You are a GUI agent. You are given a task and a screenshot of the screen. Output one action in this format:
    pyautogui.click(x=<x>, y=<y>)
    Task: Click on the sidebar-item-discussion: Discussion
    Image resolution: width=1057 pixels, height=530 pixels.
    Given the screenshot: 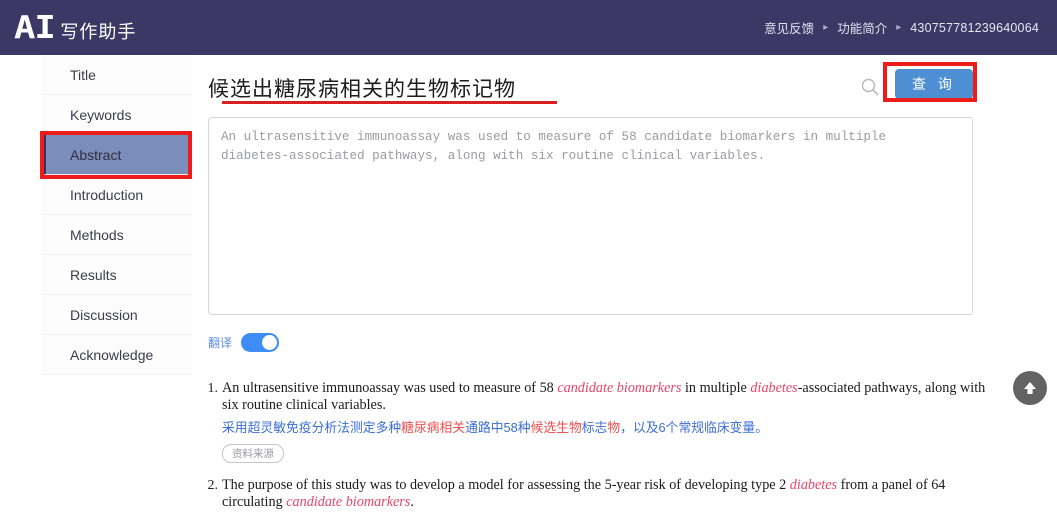 What is the action you would take?
    pyautogui.click(x=117, y=315)
    